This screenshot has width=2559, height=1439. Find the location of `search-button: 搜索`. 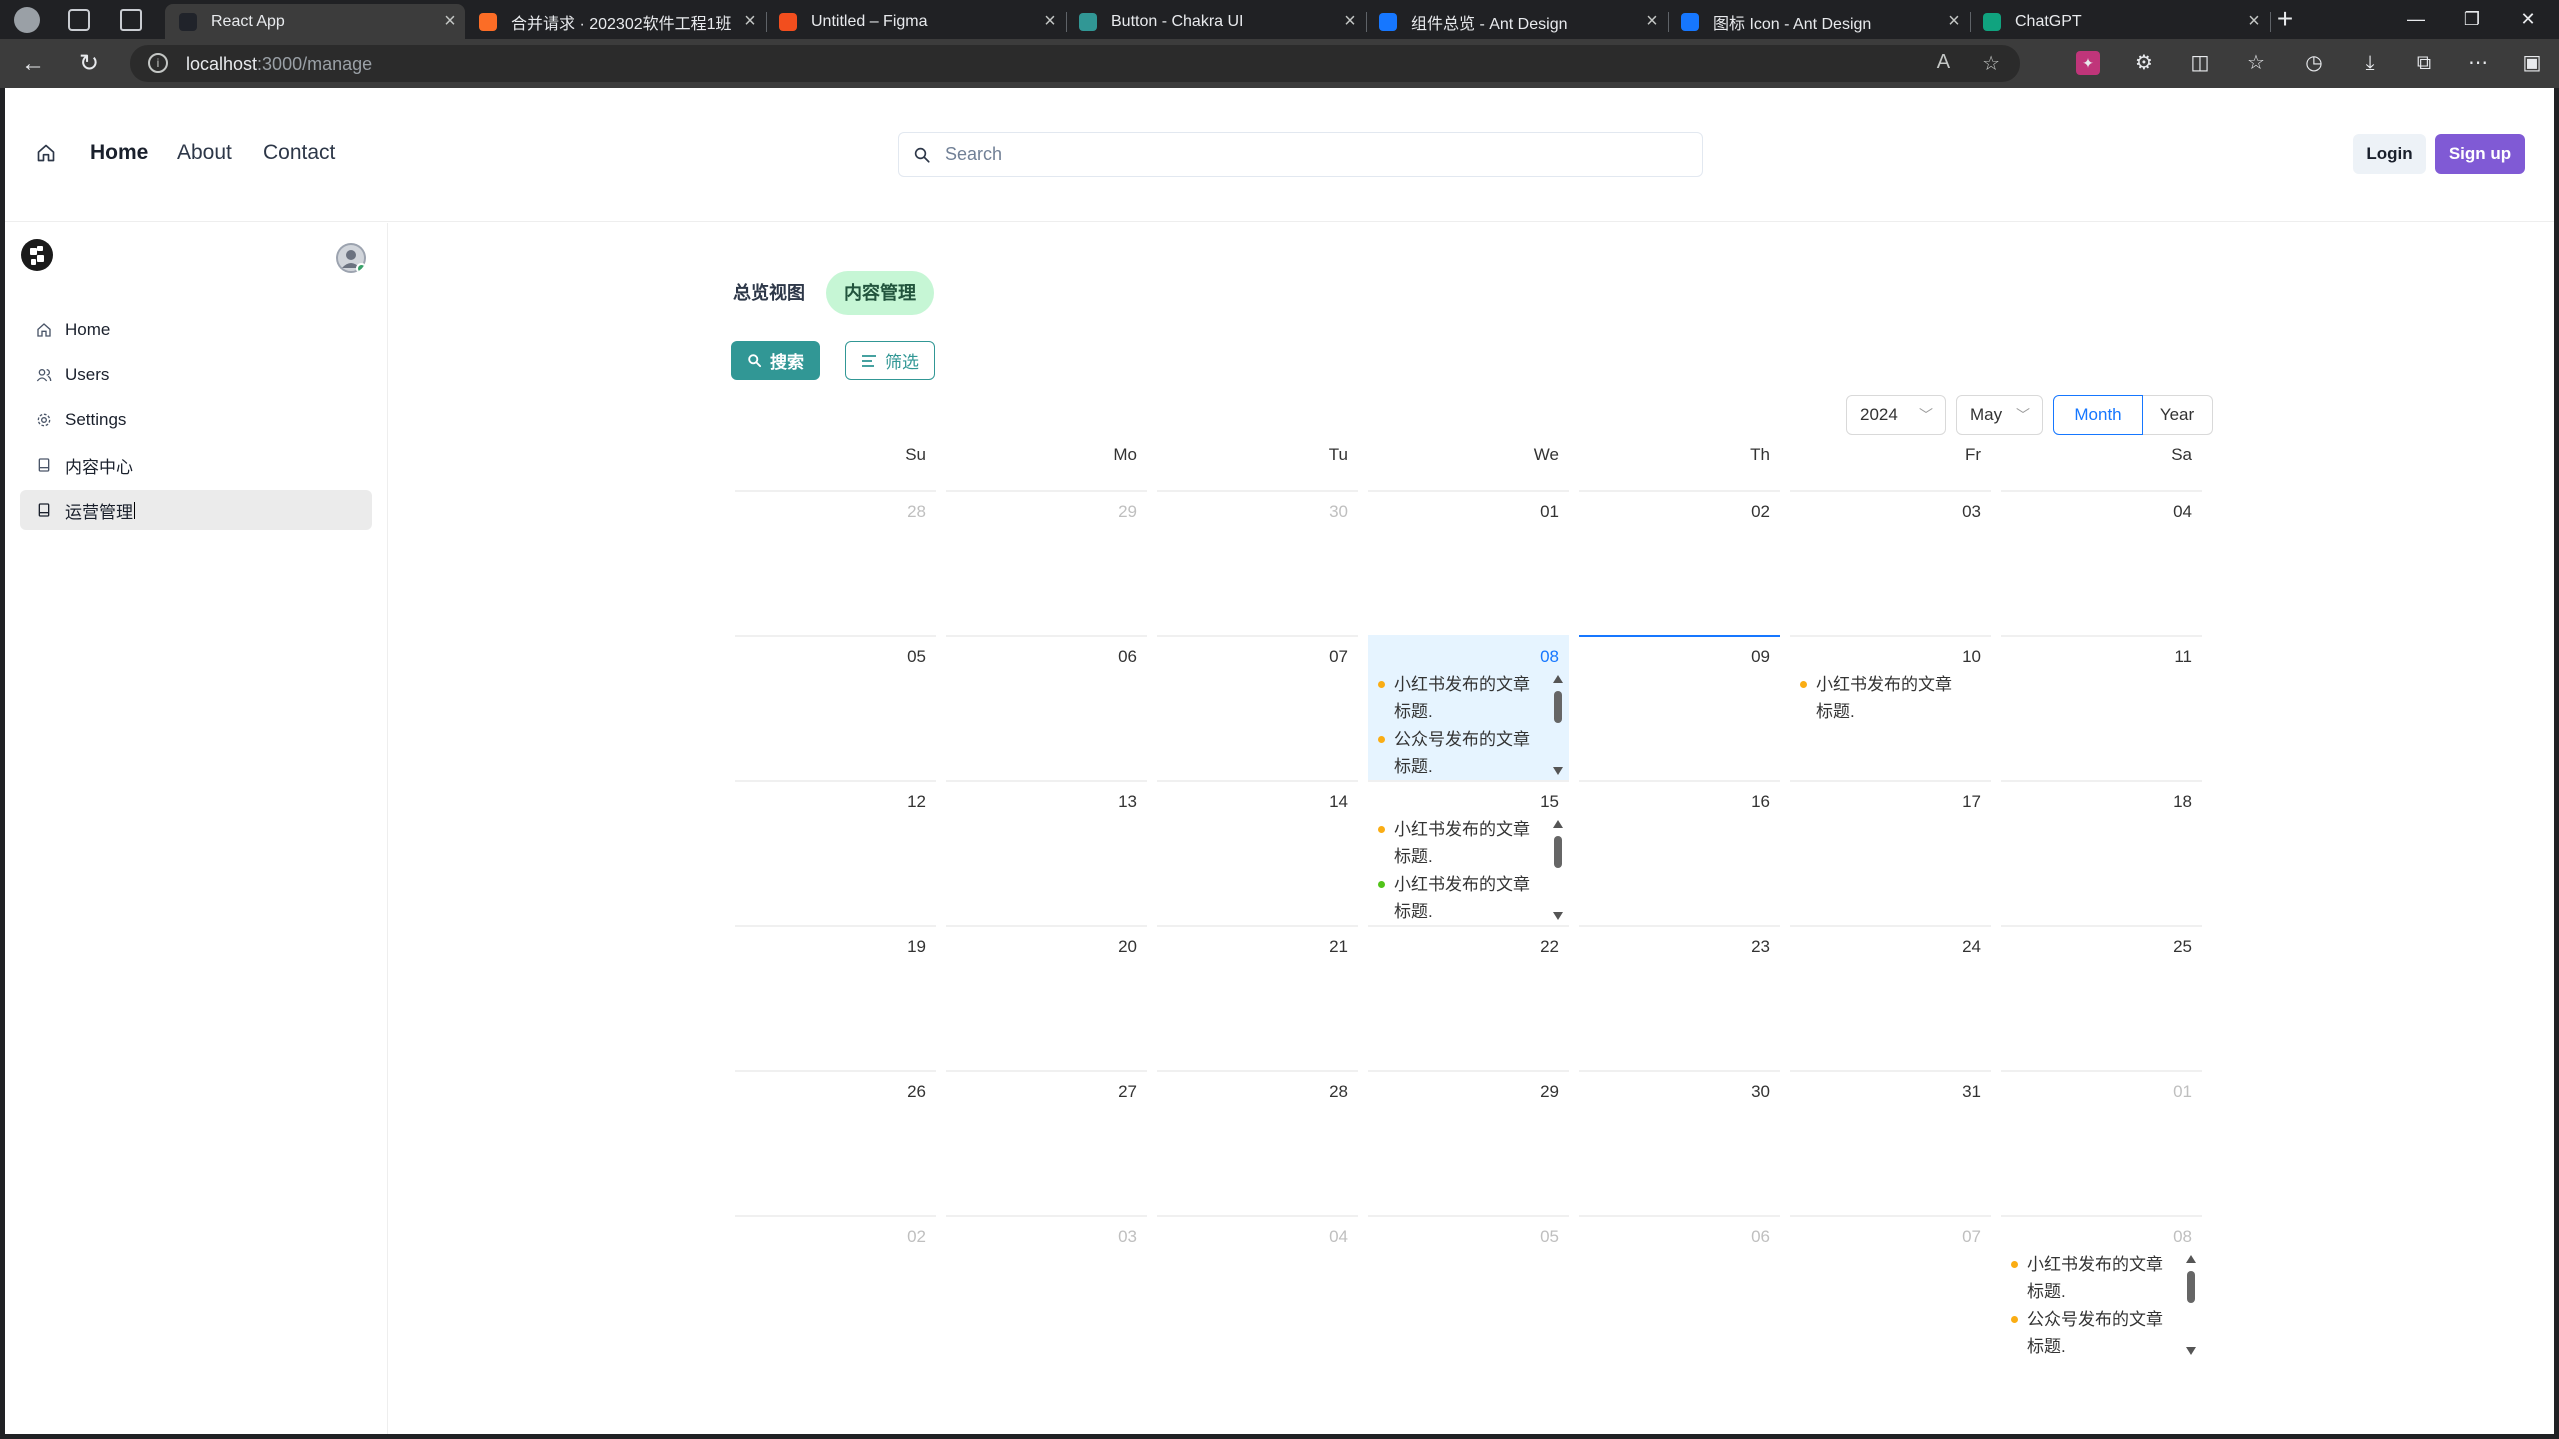

search-button: 搜索 is located at coordinates (775, 360).